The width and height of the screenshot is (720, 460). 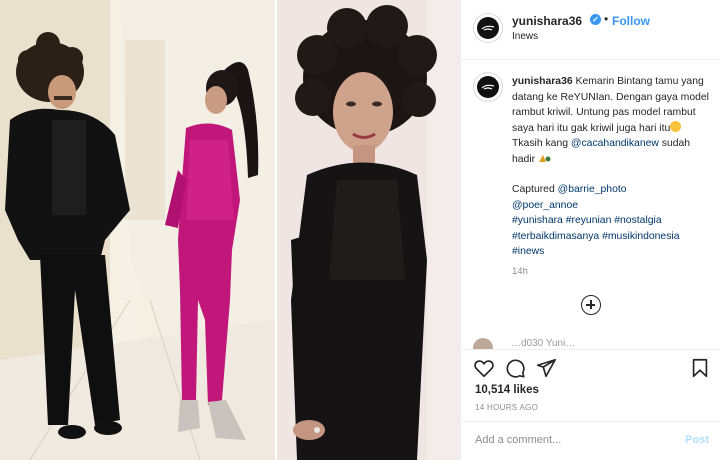 What do you see at coordinates (631, 21) in the screenshot?
I see `follow-button: Follow` at bounding box center [631, 21].